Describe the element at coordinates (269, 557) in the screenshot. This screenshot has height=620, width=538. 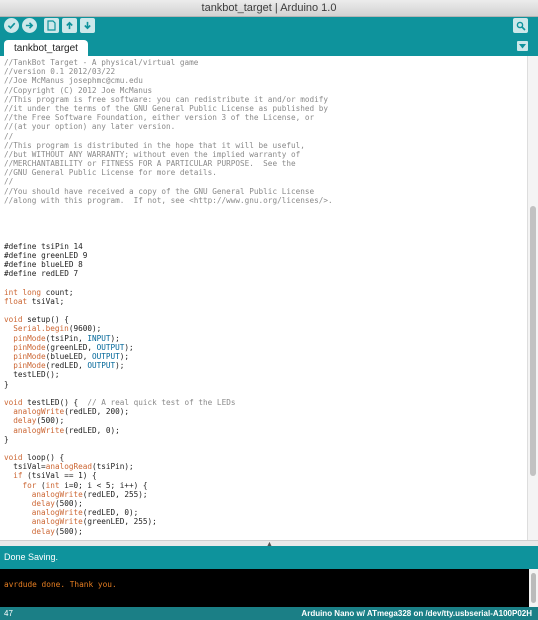
I see `status-message: Done Saving.` at that location.